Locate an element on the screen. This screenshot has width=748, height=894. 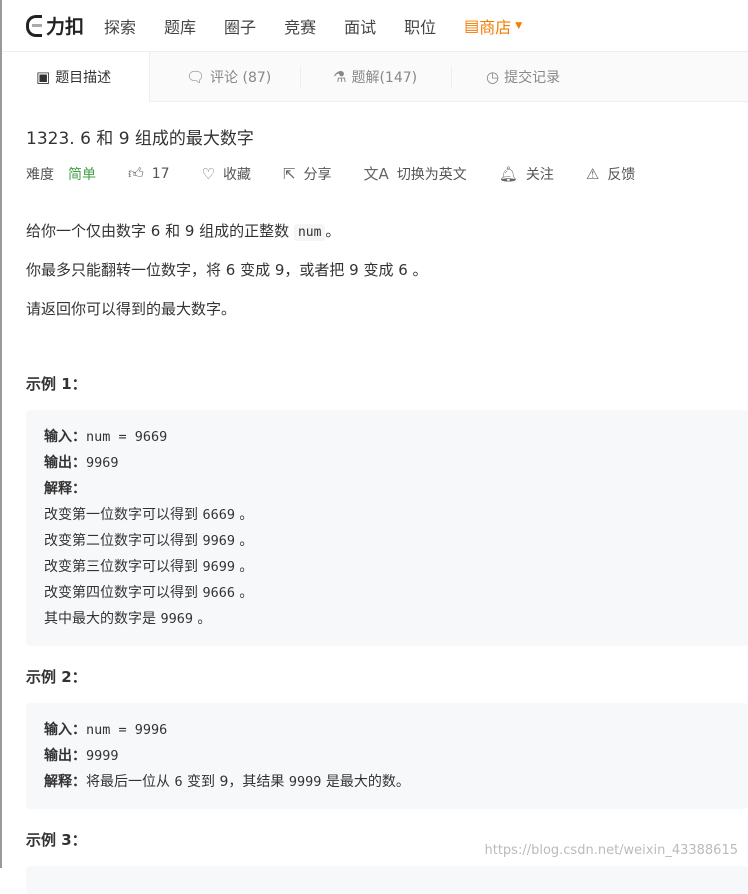
text: 改变第二位数字可以得到 is located at coordinates (123, 541).